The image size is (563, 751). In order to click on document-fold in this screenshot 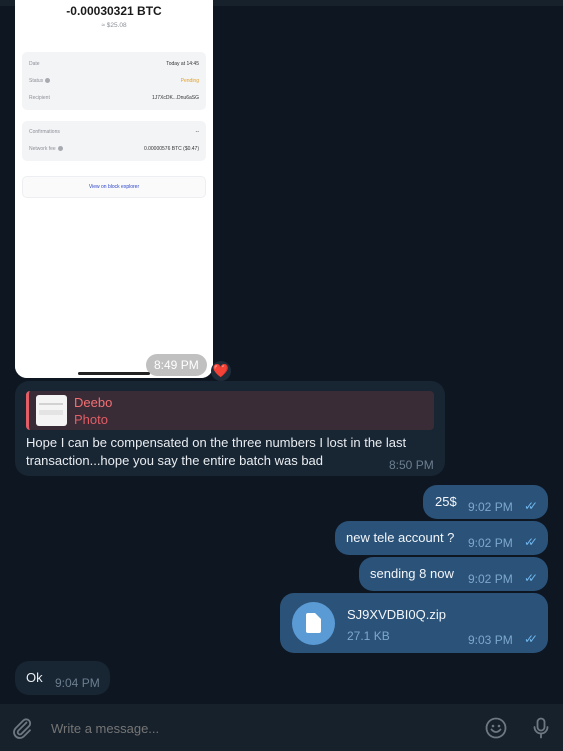, I will do `click(318, 616)`.